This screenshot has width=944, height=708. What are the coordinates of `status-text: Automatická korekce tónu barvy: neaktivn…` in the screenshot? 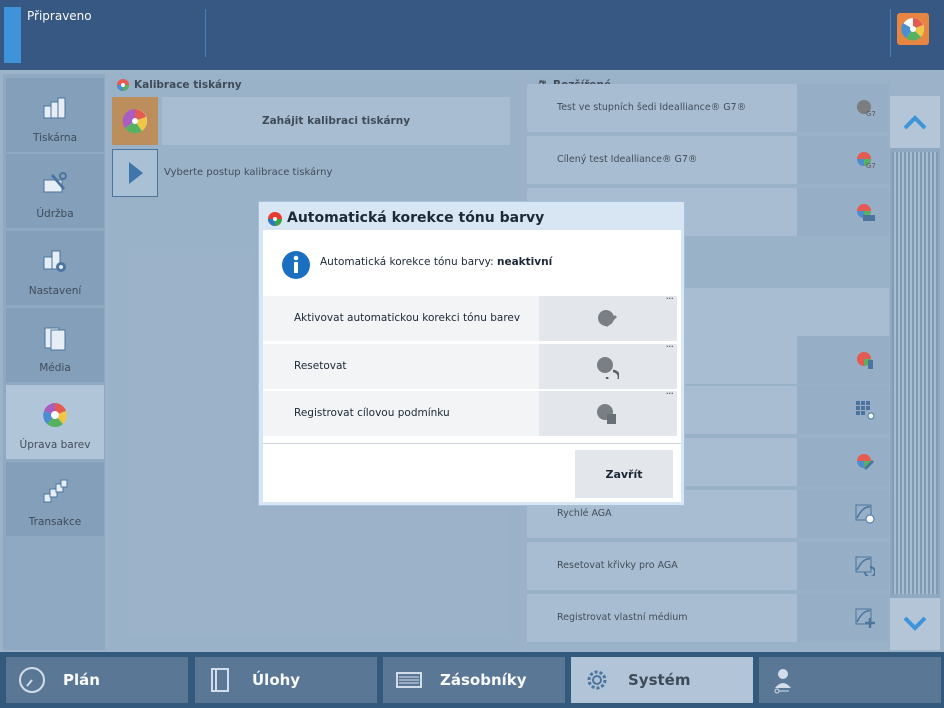 It's located at (436, 262).